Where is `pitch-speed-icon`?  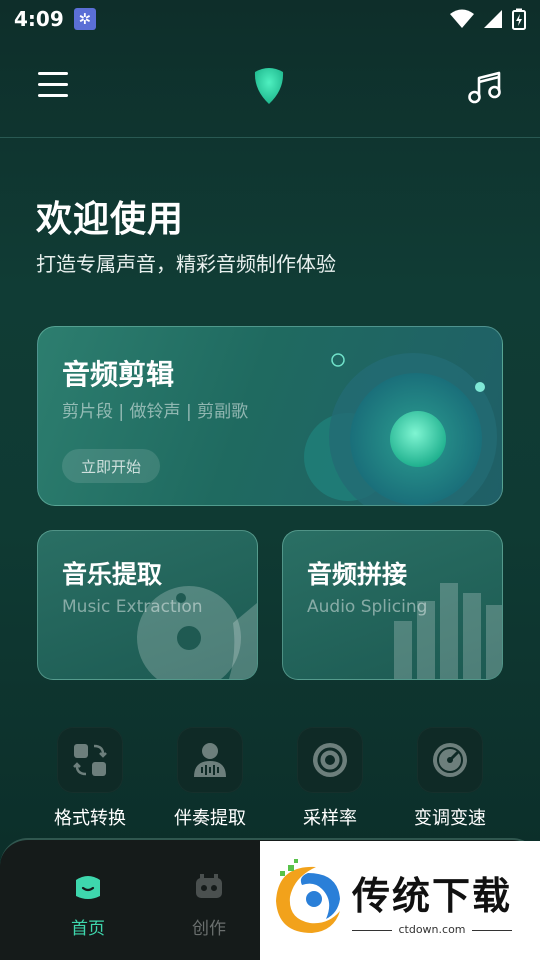 pitch-speed-icon is located at coordinates (450, 760).